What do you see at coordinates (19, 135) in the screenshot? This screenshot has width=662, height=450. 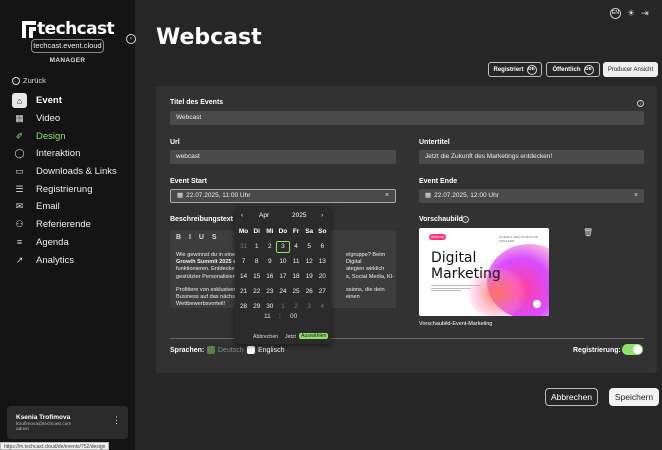 I see `brush-icon: ✐` at bounding box center [19, 135].